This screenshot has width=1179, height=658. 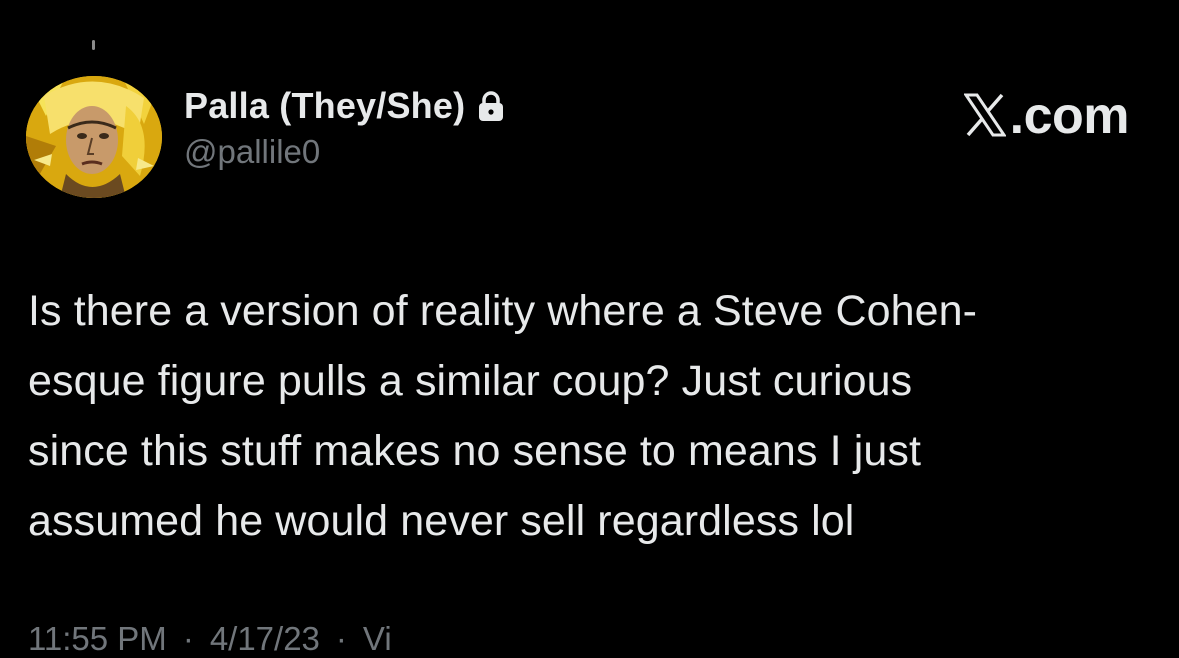 What do you see at coordinates (984, 113) in the screenshot?
I see `x-logo-icon` at bounding box center [984, 113].